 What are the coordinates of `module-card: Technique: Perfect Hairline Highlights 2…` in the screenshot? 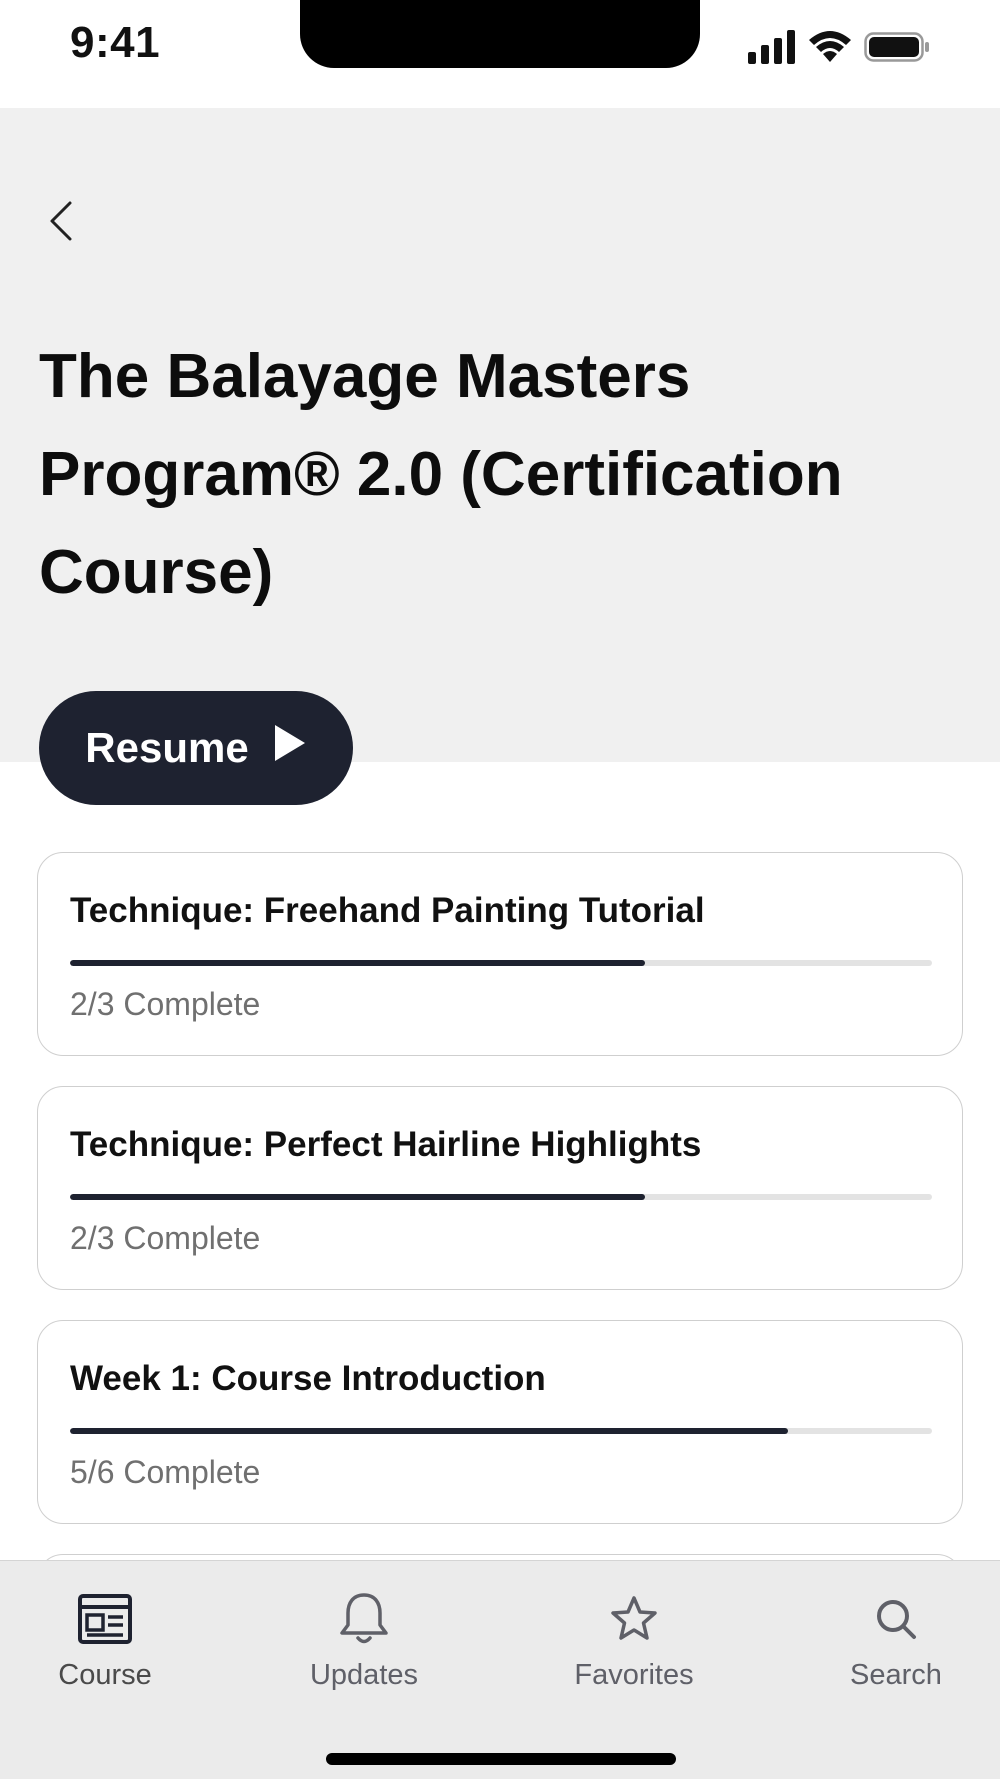 It's located at (500, 1188).